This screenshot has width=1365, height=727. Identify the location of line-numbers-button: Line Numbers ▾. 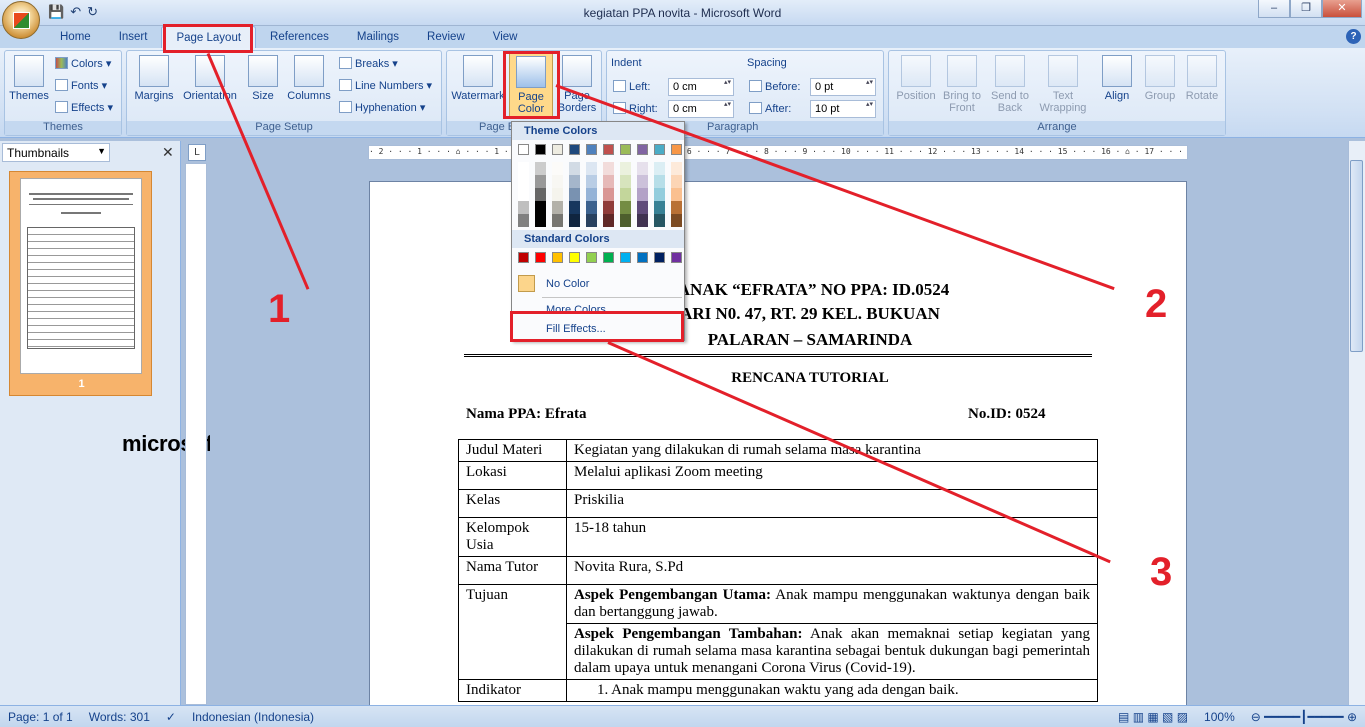
(385, 85).